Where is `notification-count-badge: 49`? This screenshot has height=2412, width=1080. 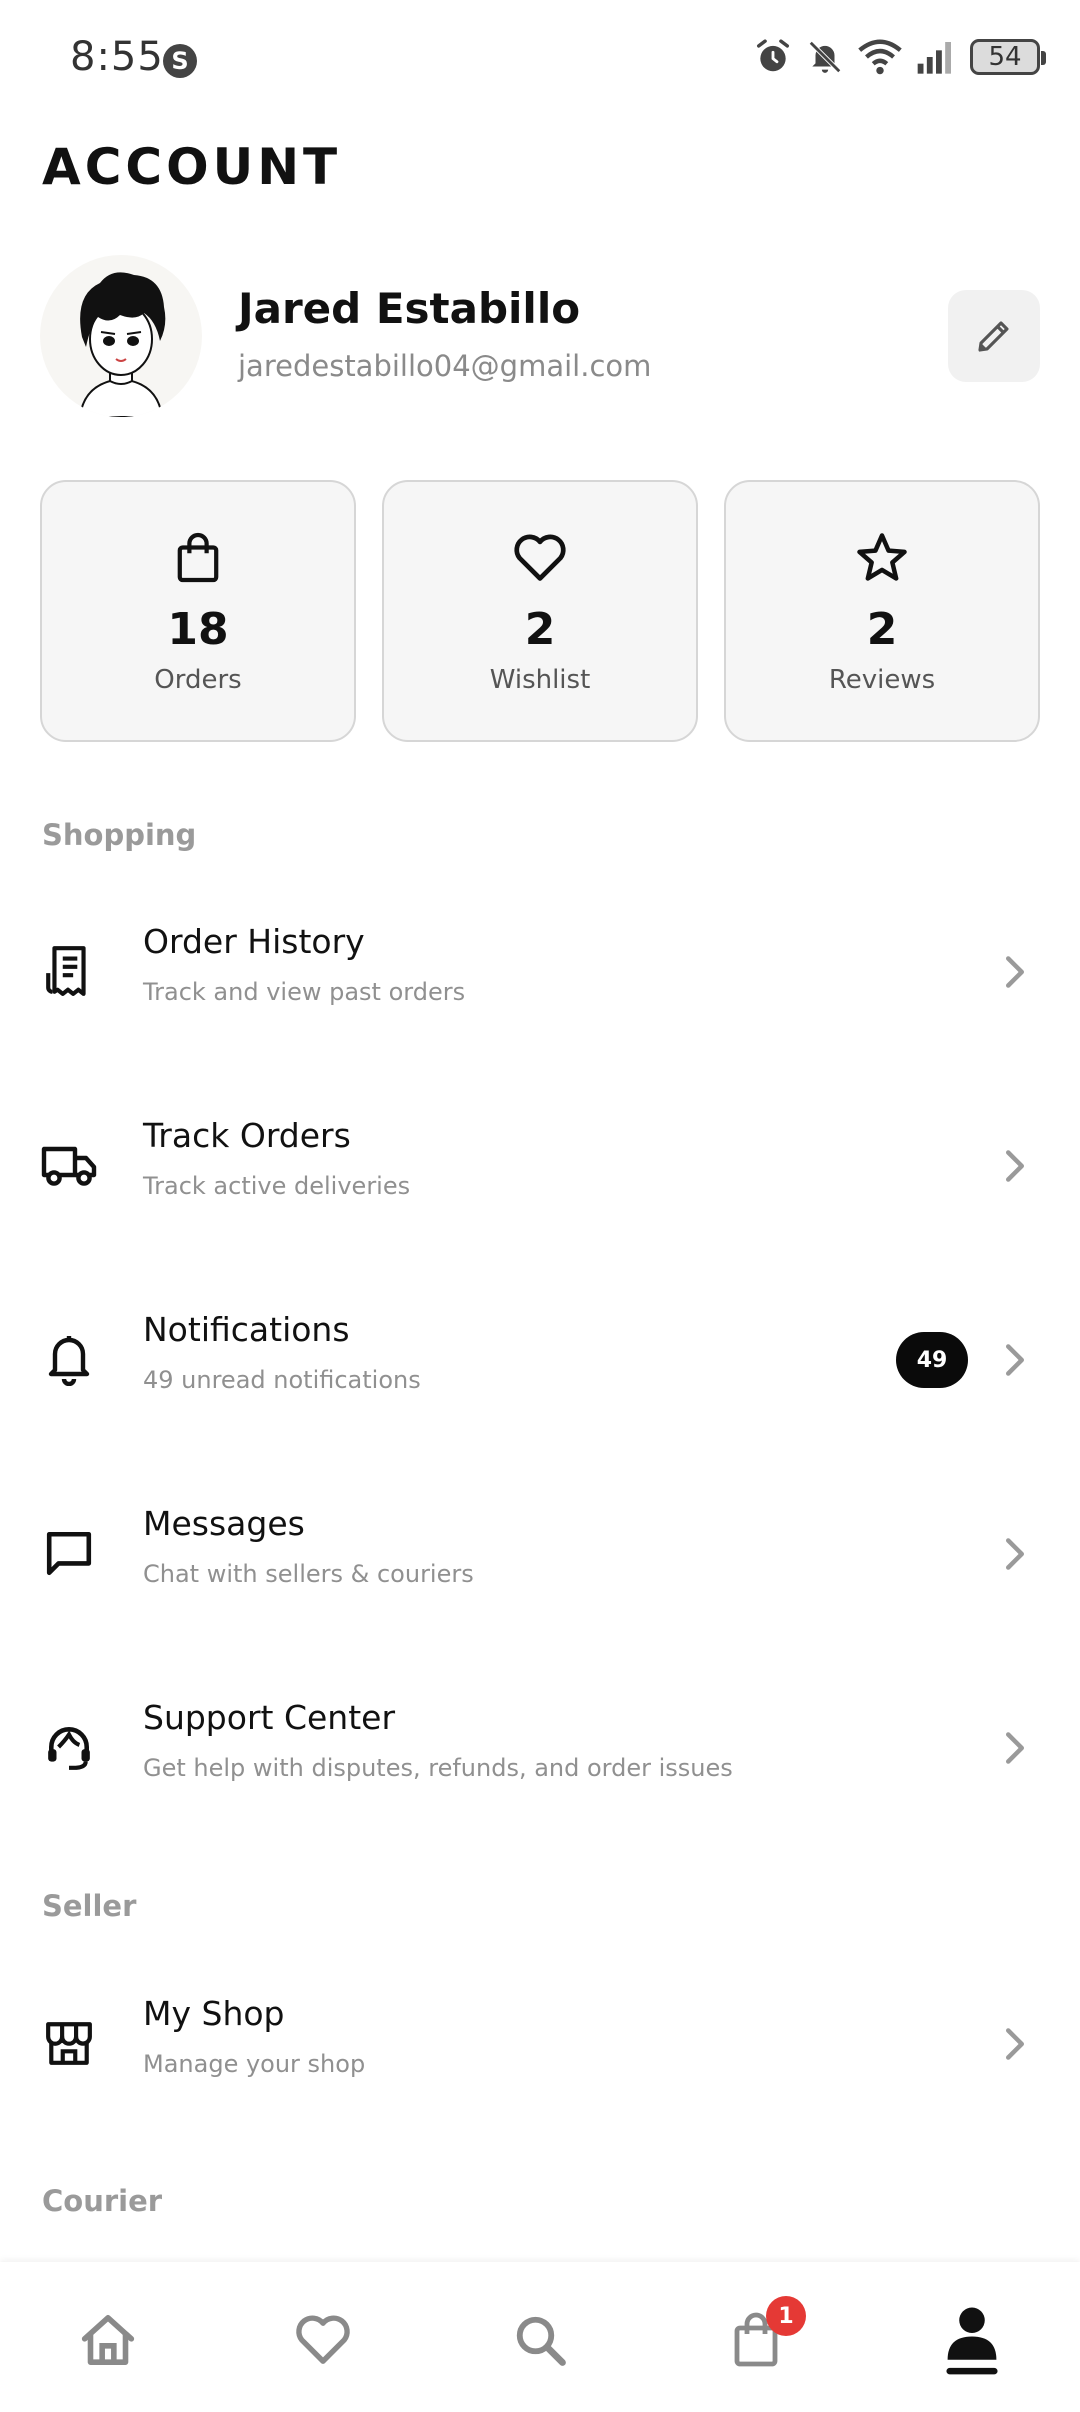
notification-count-badge: 49 is located at coordinates (932, 1360).